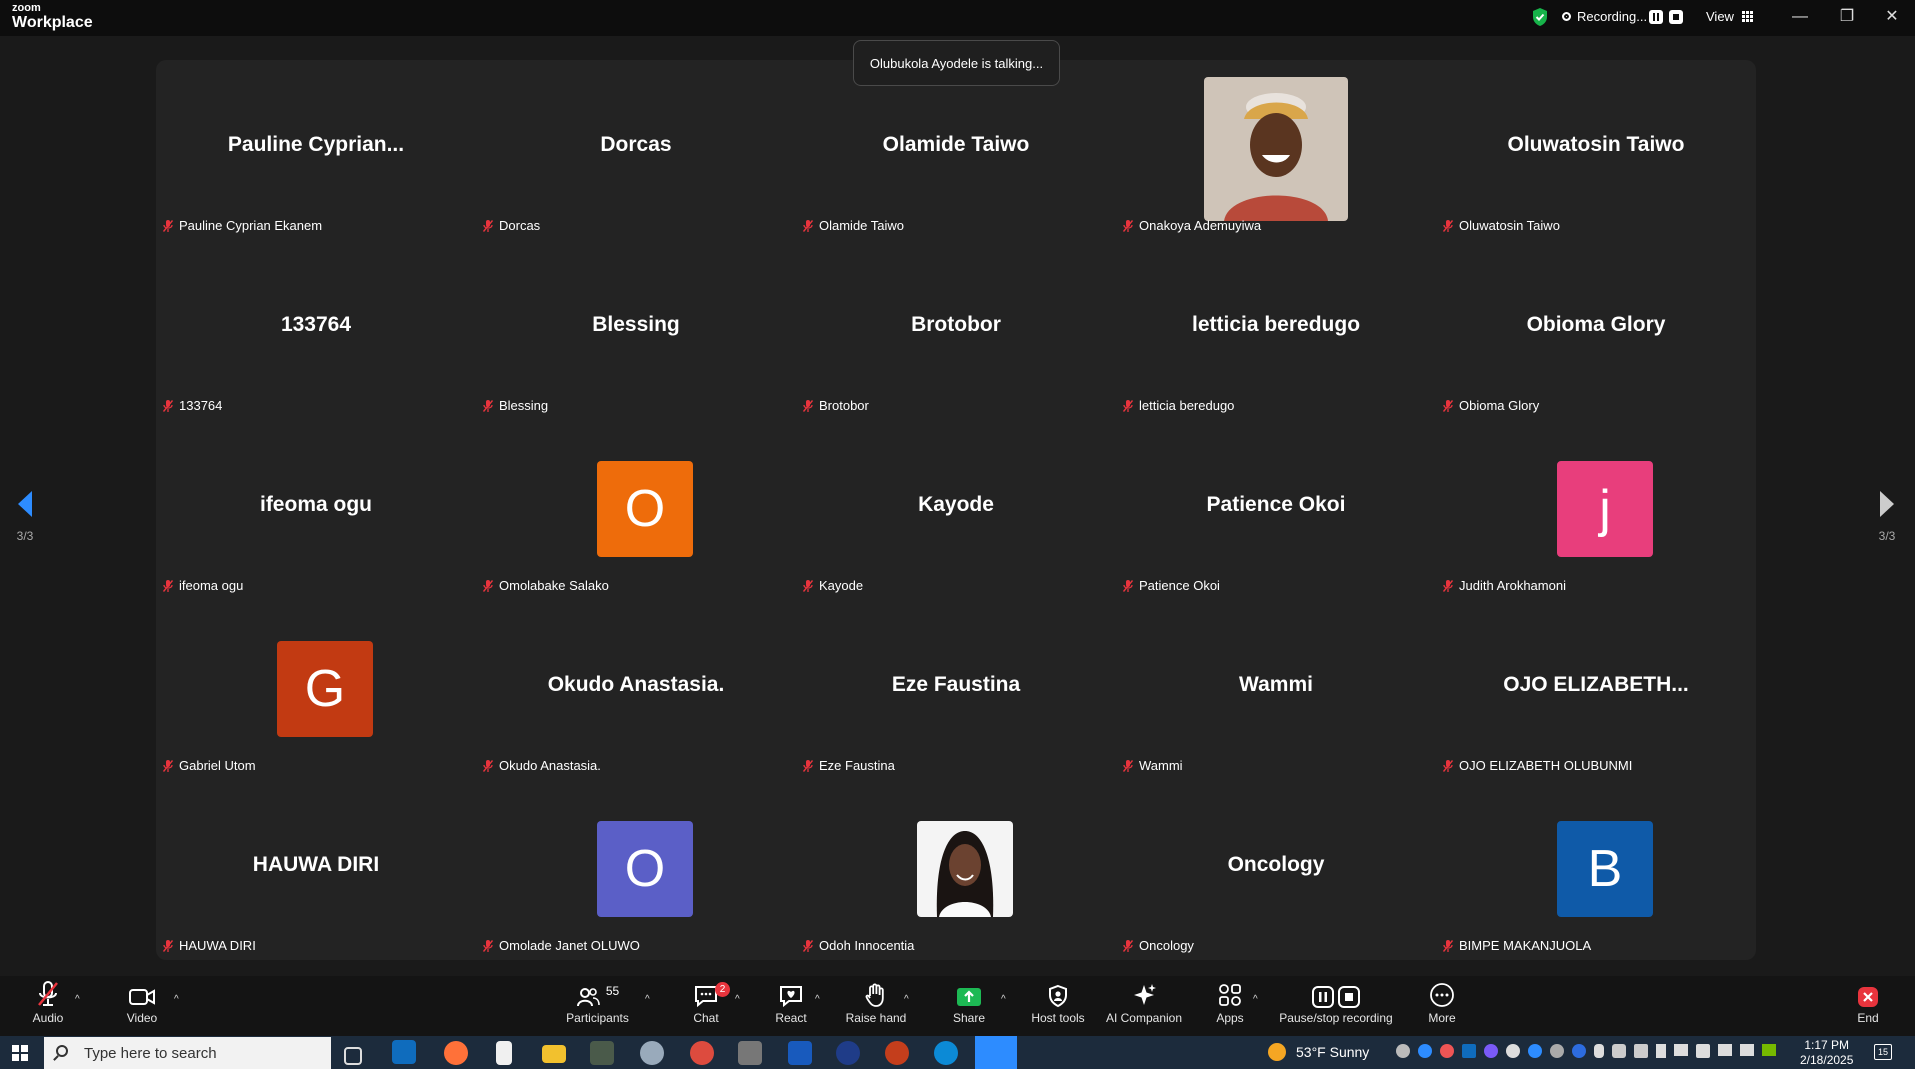 This screenshot has height=1069, width=1915. What do you see at coordinates (1276, 684) in the screenshot?
I see `participant-display-name: Wammi` at bounding box center [1276, 684].